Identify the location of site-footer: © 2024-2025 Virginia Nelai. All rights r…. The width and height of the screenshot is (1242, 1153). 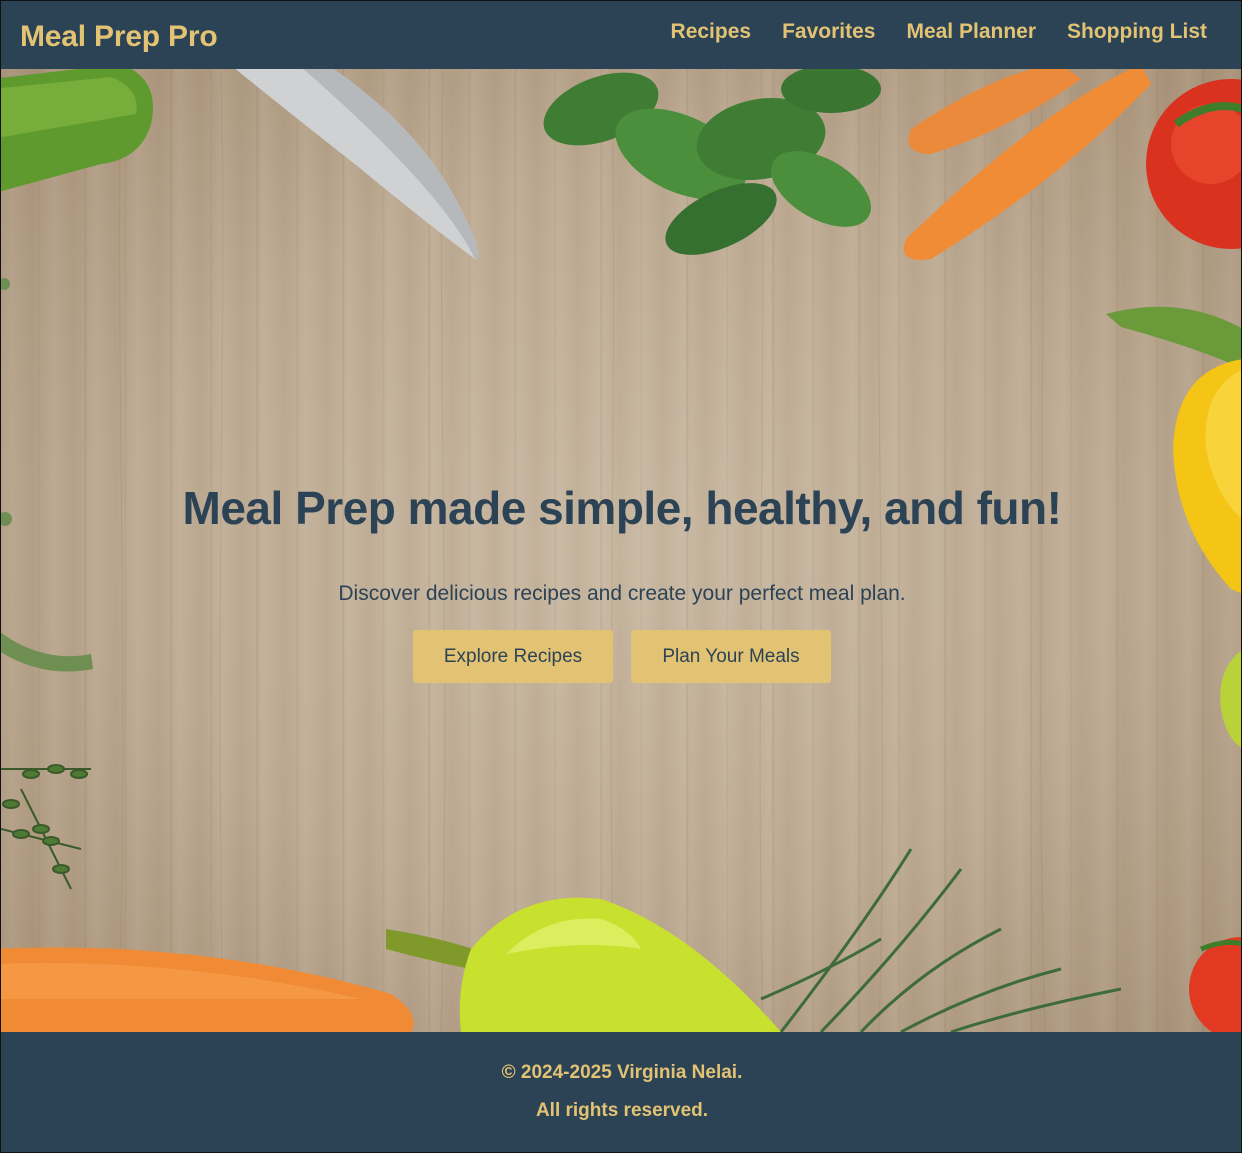
(621, 1092).